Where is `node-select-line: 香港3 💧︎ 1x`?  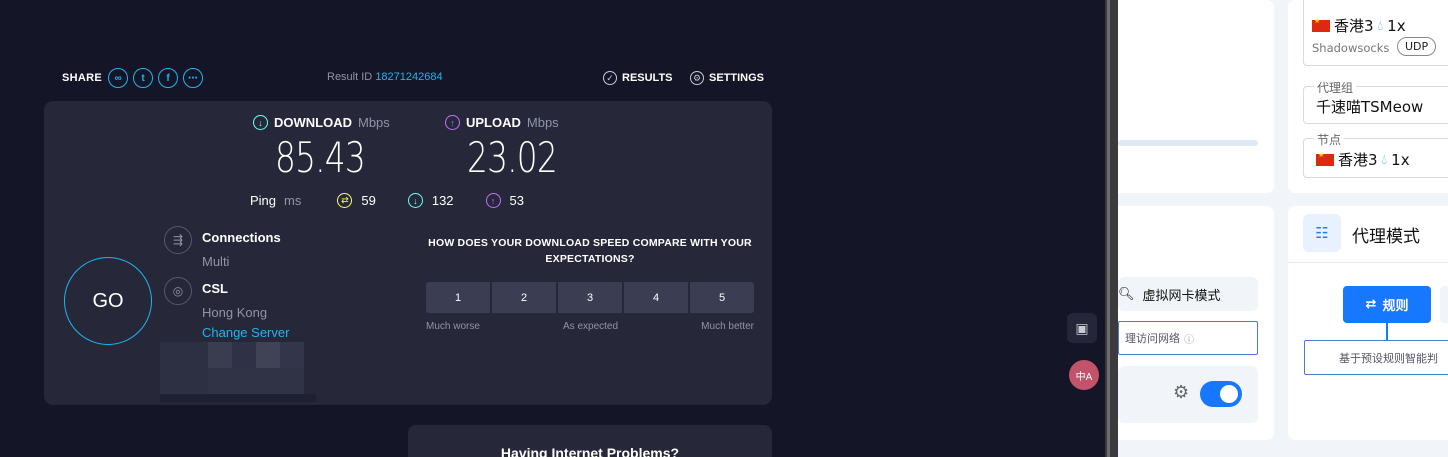 node-select-line: 香港3 💧︎ 1x is located at coordinates (1363, 159).